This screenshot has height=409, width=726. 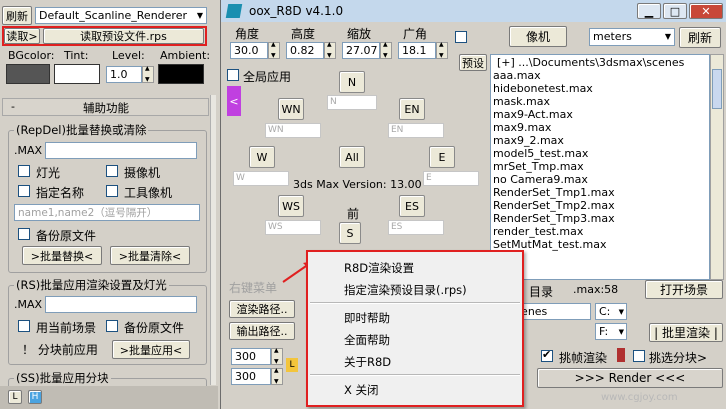 I want to click on nav-ws-button: WS, so click(x=291, y=206).